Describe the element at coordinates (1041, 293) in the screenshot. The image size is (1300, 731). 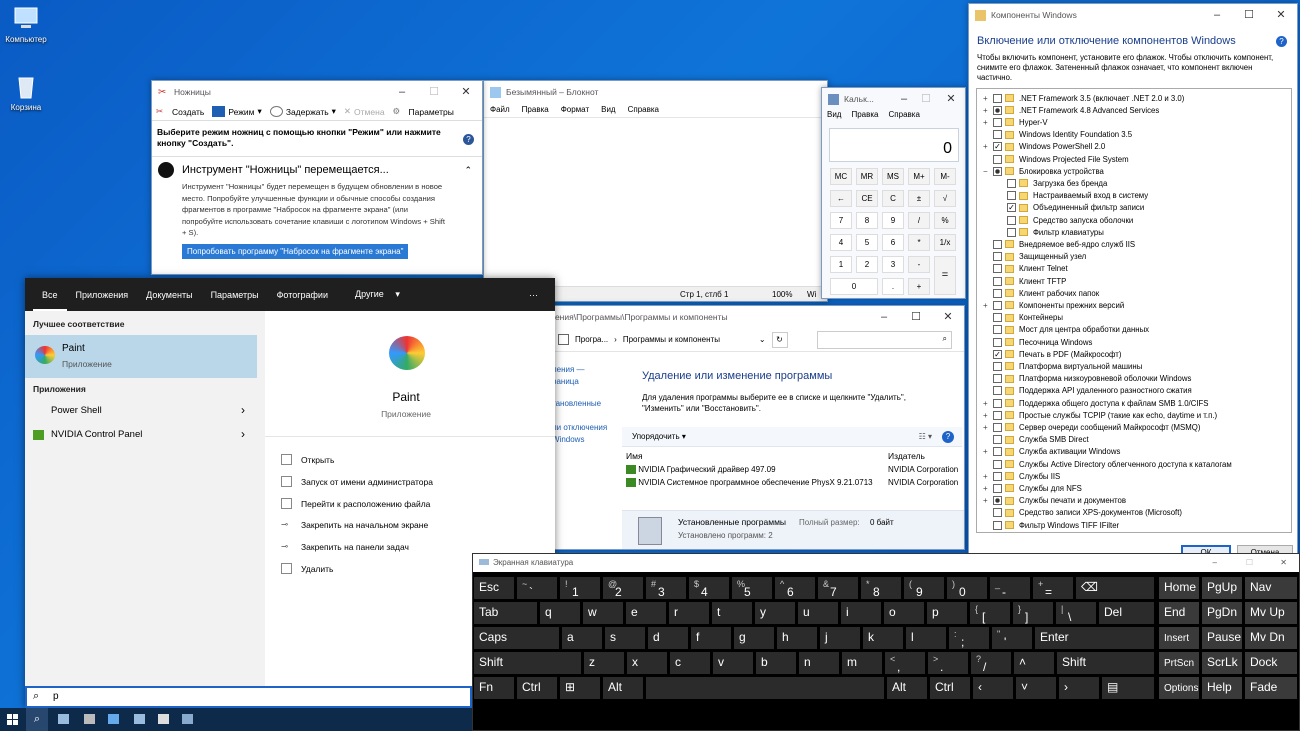
I see `feature-row: Клиент рабочих папок` at that location.